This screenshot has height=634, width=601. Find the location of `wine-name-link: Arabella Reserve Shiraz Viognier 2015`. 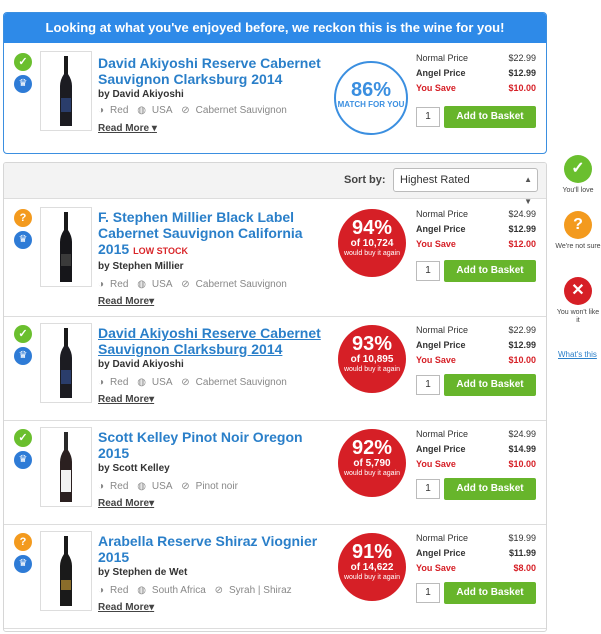

wine-name-link: Arabella Reserve Shiraz Viognier 2015 is located at coordinates (214, 549).